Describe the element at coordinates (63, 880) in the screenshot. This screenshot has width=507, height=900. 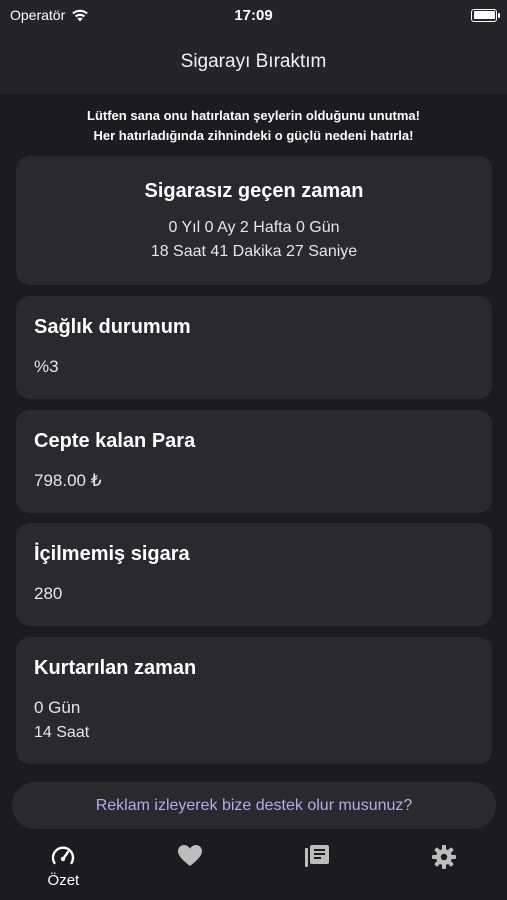
I see `tab-summary-label: Özet` at that location.